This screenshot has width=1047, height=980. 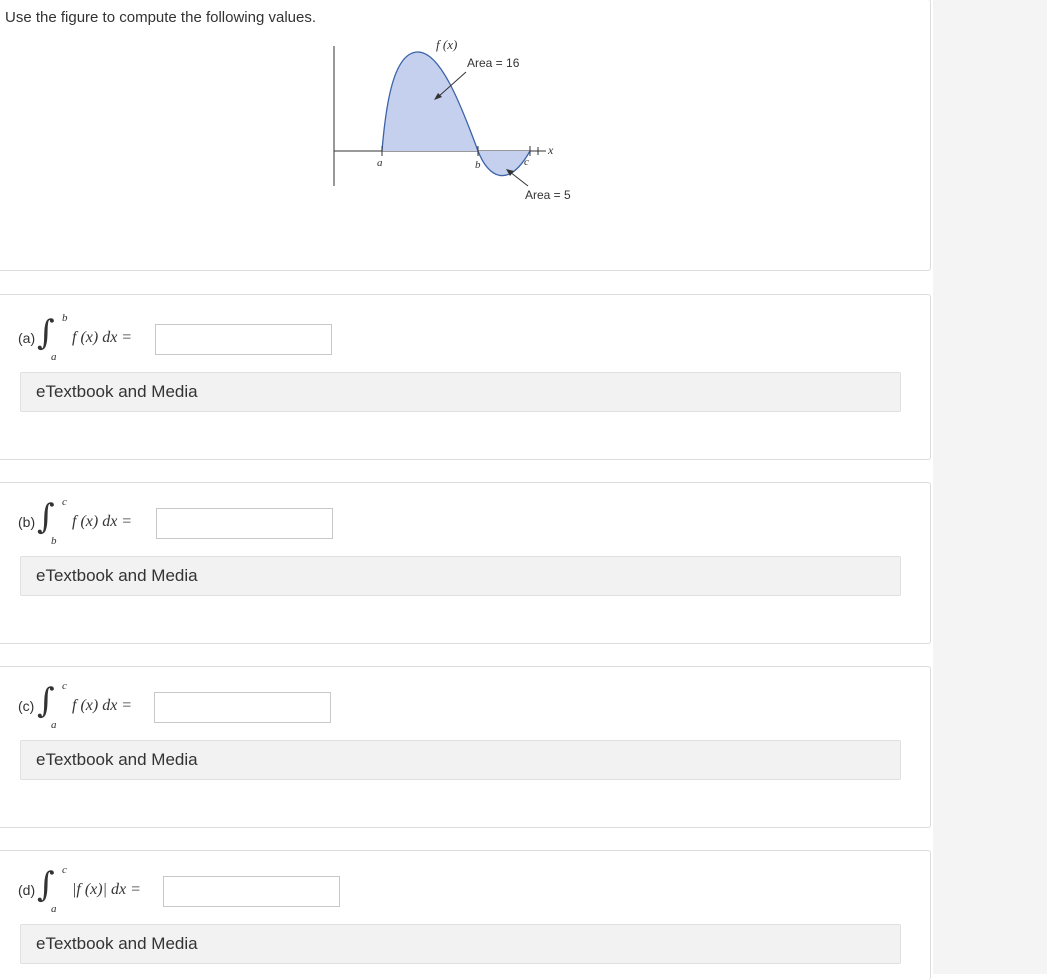 What do you see at coordinates (446, 44) in the screenshot?
I see `function-label: f (x)` at bounding box center [446, 44].